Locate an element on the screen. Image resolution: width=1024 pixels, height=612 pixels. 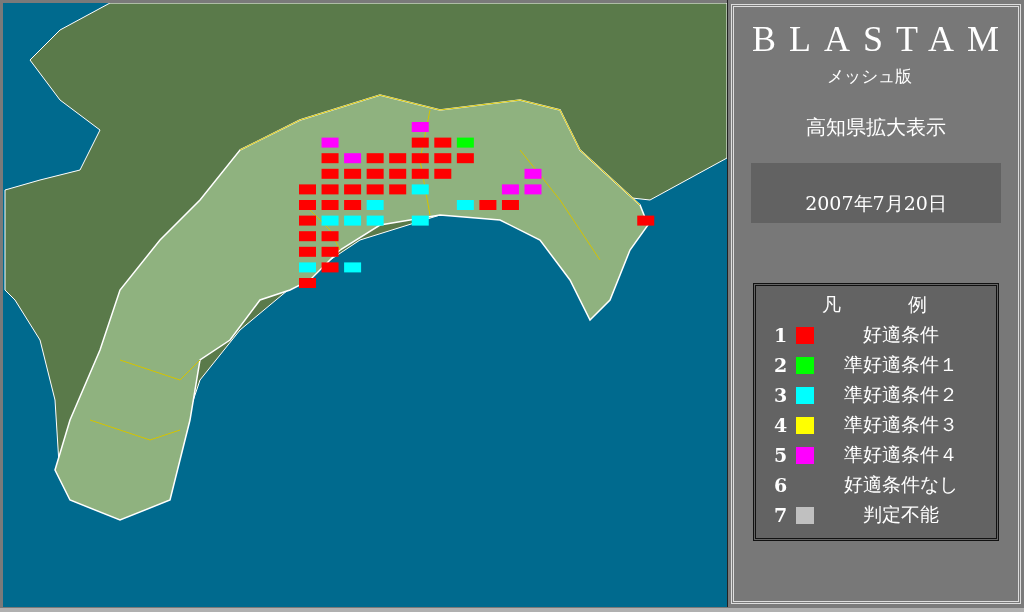
date-text: 2007年7月20日 is located at coordinates (876, 203).